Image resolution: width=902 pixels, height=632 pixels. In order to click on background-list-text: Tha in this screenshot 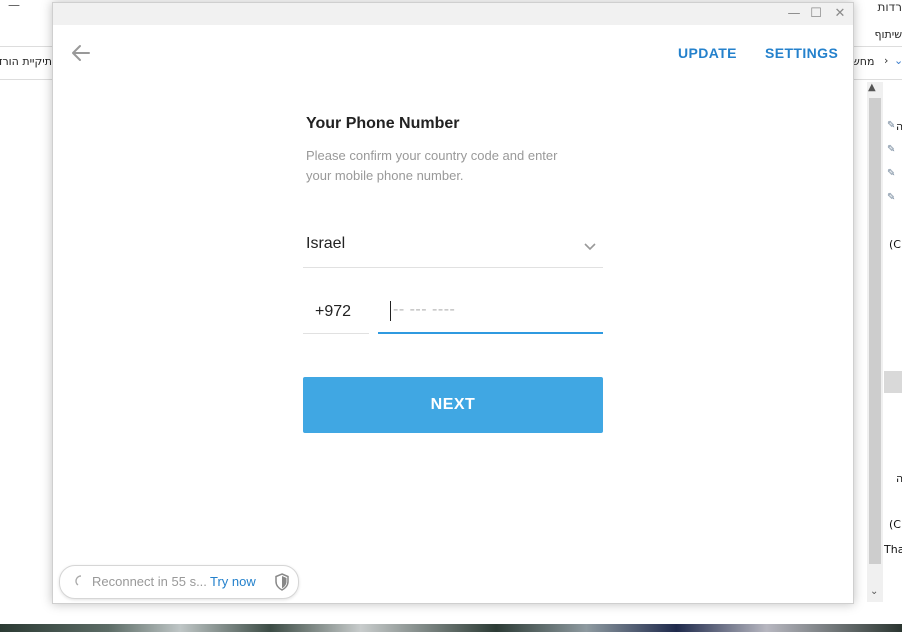, I will do `click(893, 549)`.